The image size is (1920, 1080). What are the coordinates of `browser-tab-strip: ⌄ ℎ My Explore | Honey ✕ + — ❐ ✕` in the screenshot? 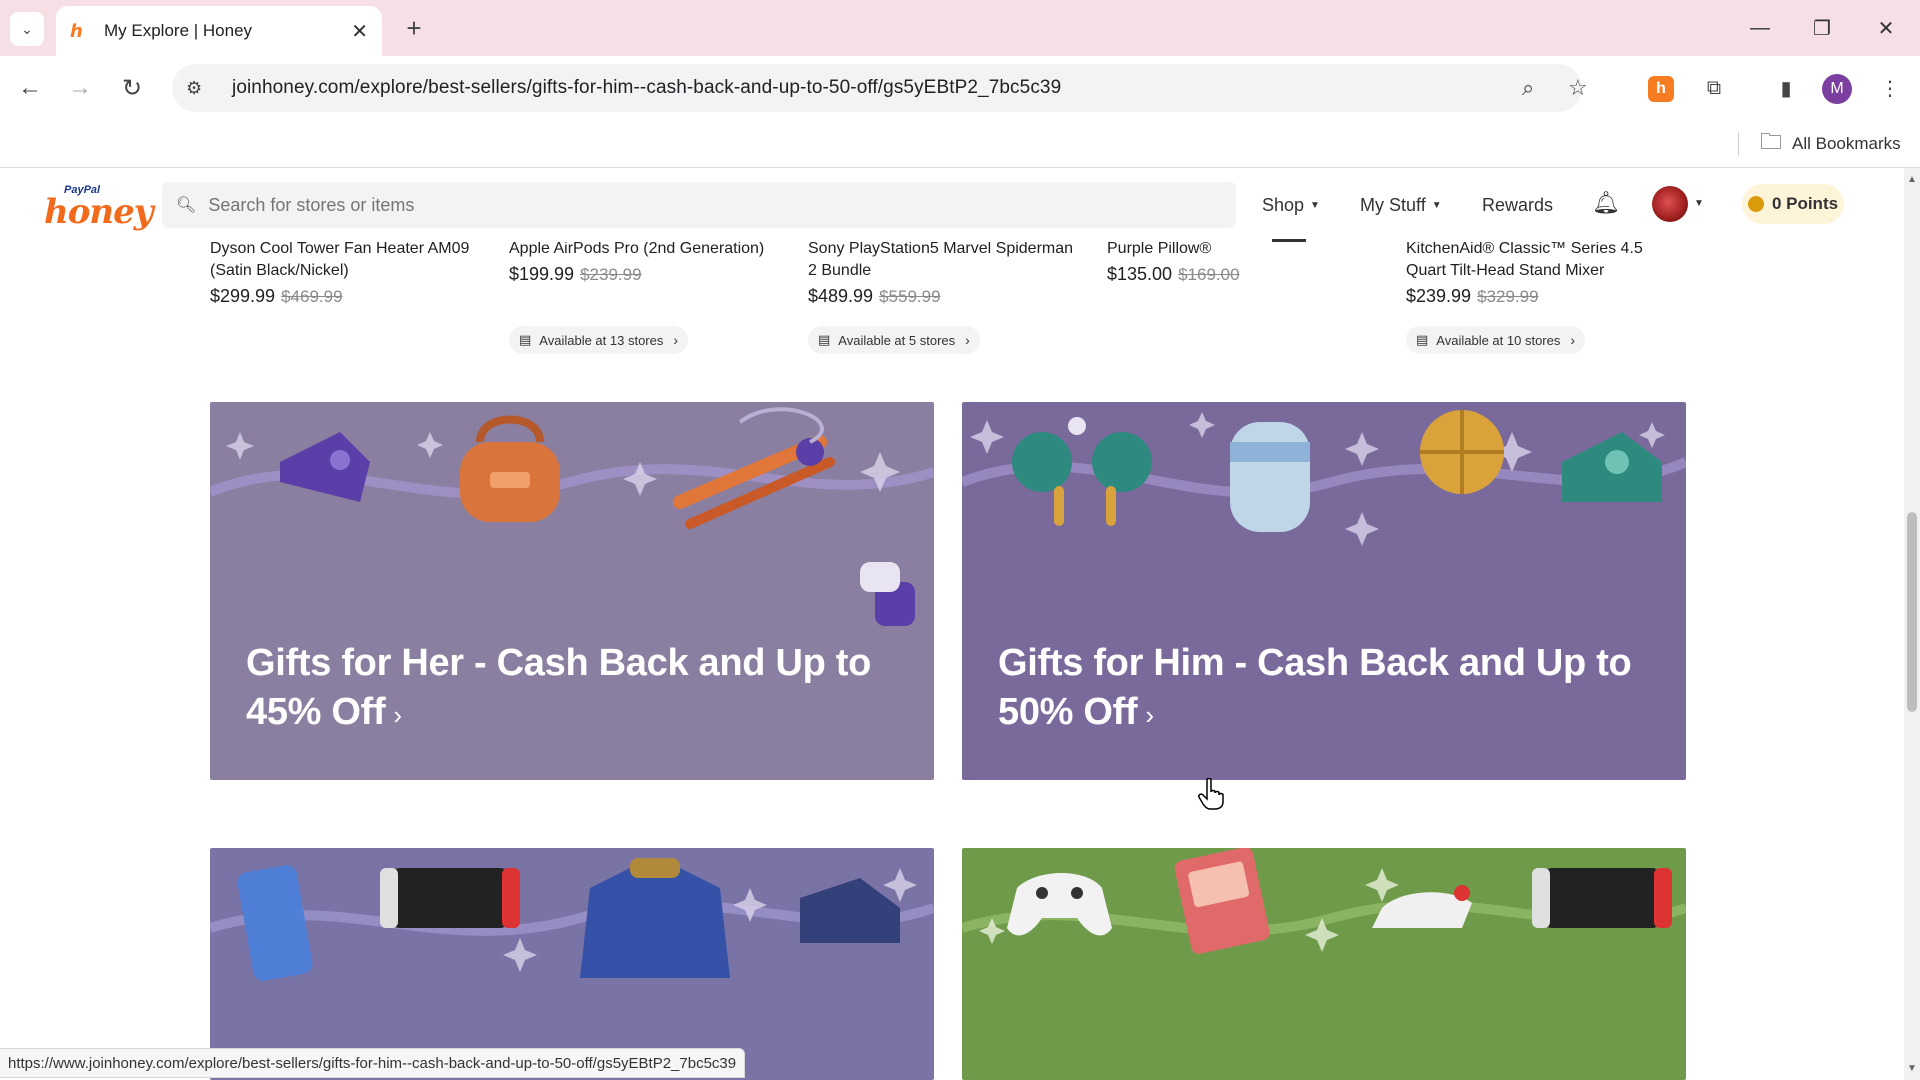 It's located at (960, 28).